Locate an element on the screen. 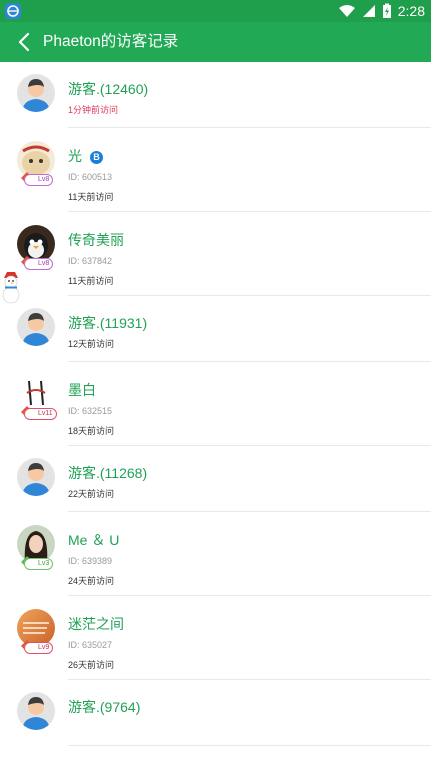 The height and width of the screenshot is (765, 431). back-arrow-icon is located at coordinates (25, 42).